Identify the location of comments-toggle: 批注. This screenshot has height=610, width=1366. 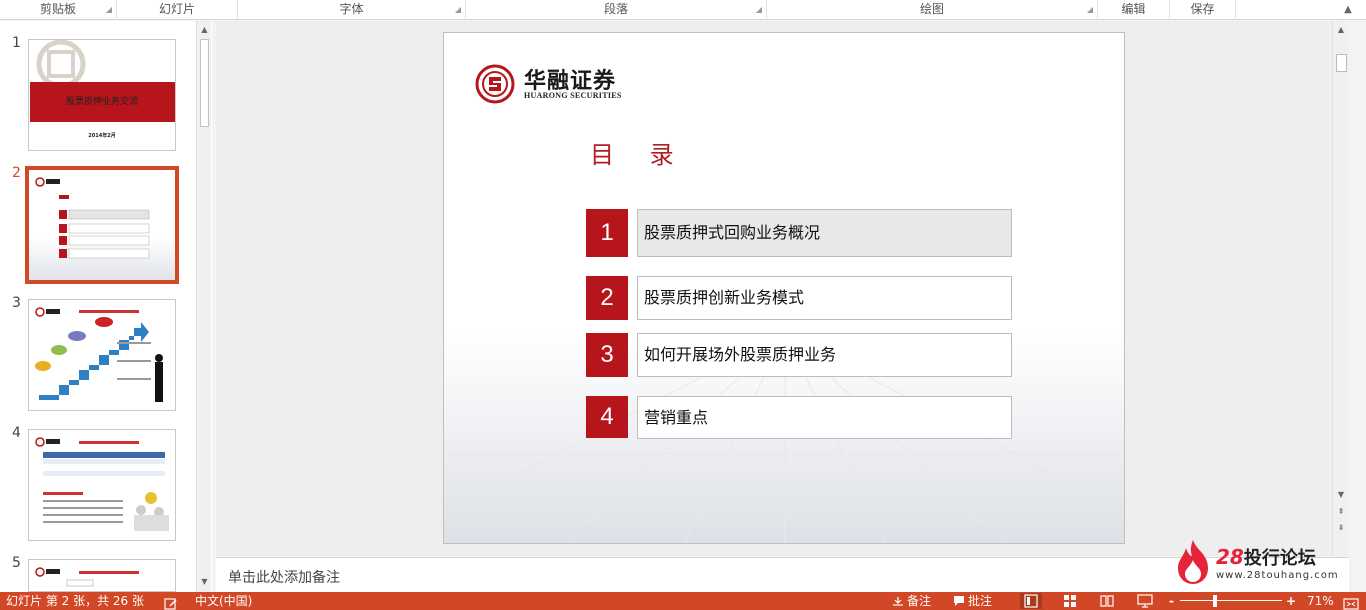
(972, 601).